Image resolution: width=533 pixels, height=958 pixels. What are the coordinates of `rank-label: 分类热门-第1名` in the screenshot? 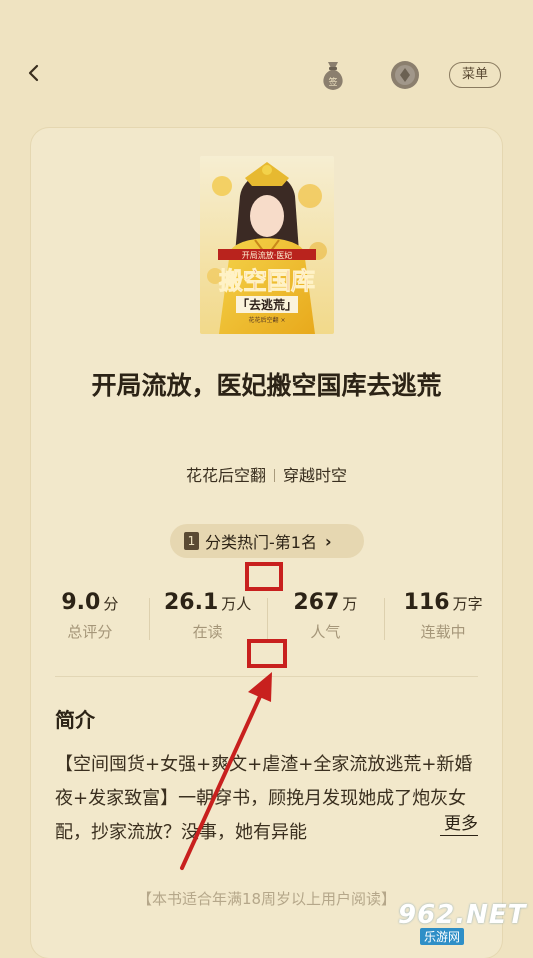 It's located at (261, 542).